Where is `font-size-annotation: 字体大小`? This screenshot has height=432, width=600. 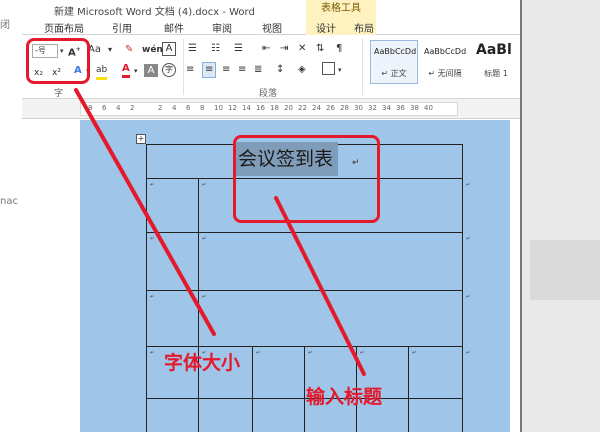 font-size-annotation: 字体大小 is located at coordinates (202, 363).